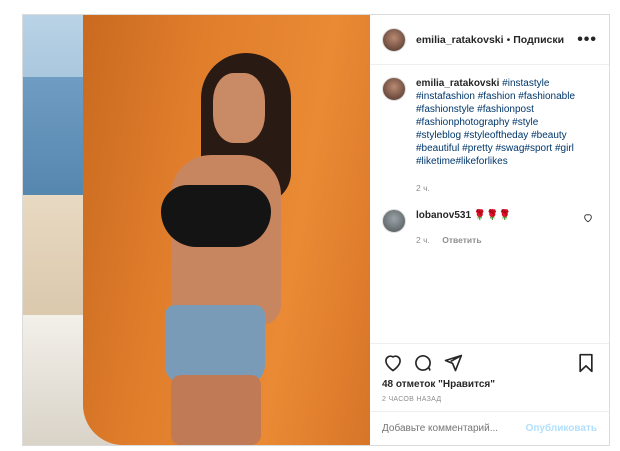  I want to click on comment-item: lobanov531 🌹🌹🌹 2 ч. Ответить, so click(489, 227).